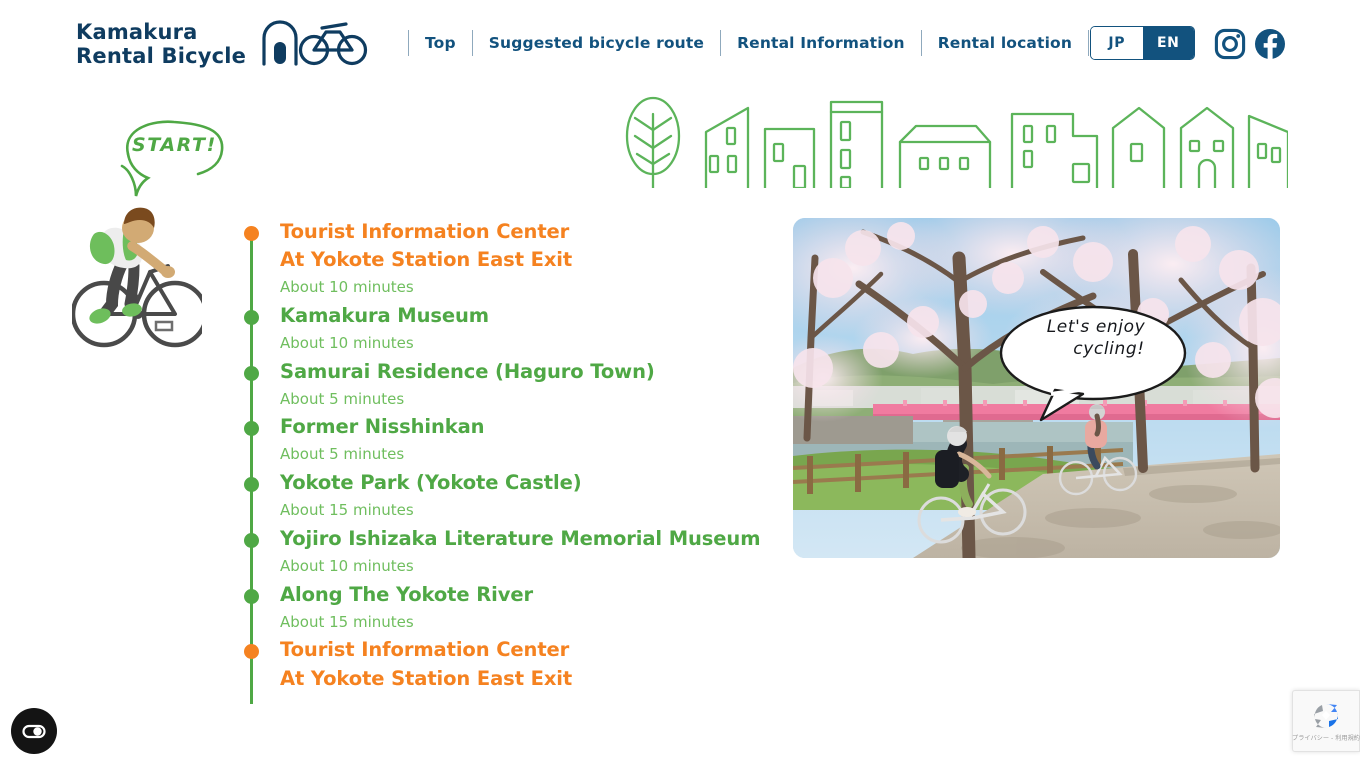 This screenshot has height=765, width=1360. I want to click on nav-divider, so click(1089, 43).